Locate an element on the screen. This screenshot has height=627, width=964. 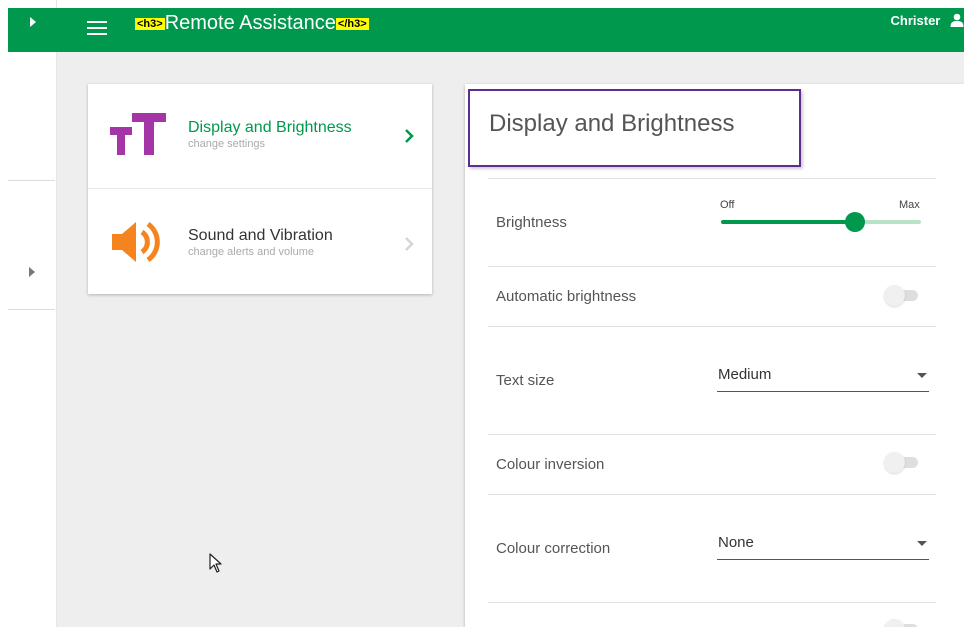
left-rail is located at coordinates (28, 313).